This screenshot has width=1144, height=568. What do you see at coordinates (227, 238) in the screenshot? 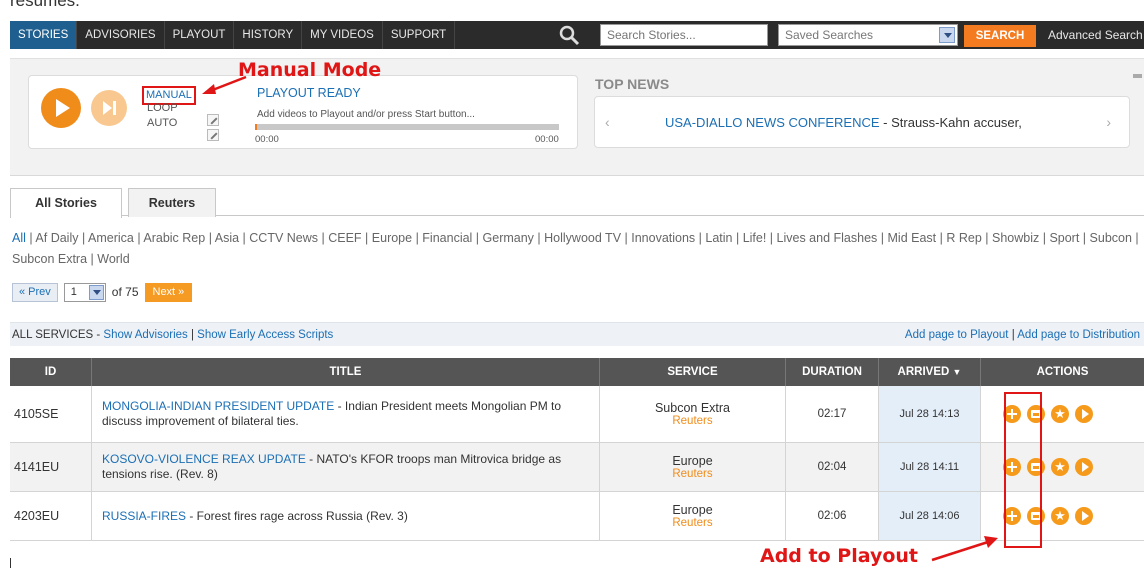
I see `category-link: Asia` at bounding box center [227, 238].